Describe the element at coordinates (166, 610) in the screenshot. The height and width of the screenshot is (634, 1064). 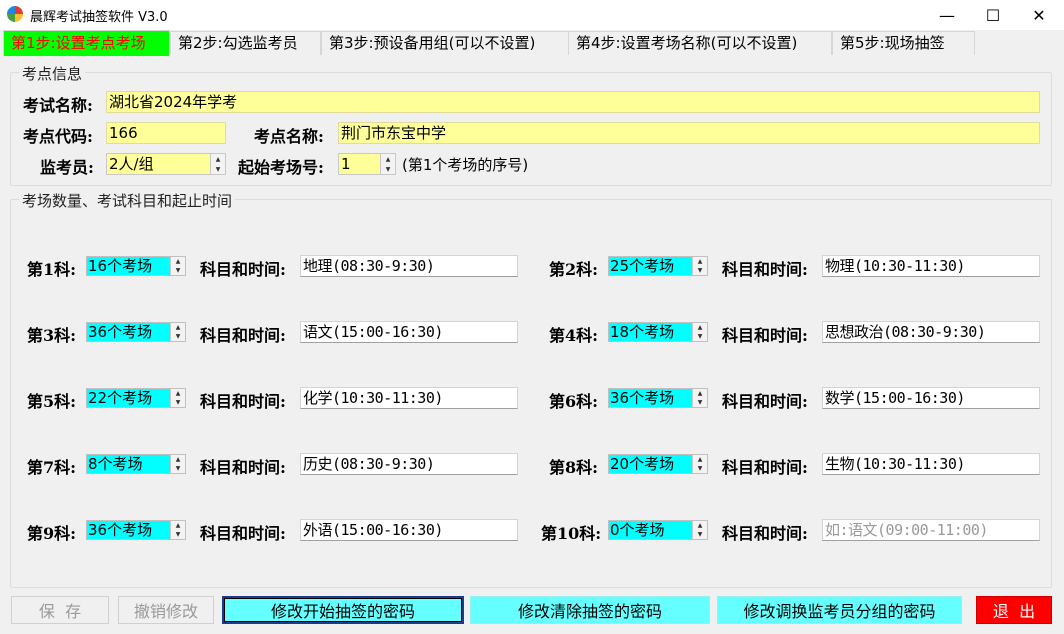
I see `undo-button: 撤销修改` at that location.